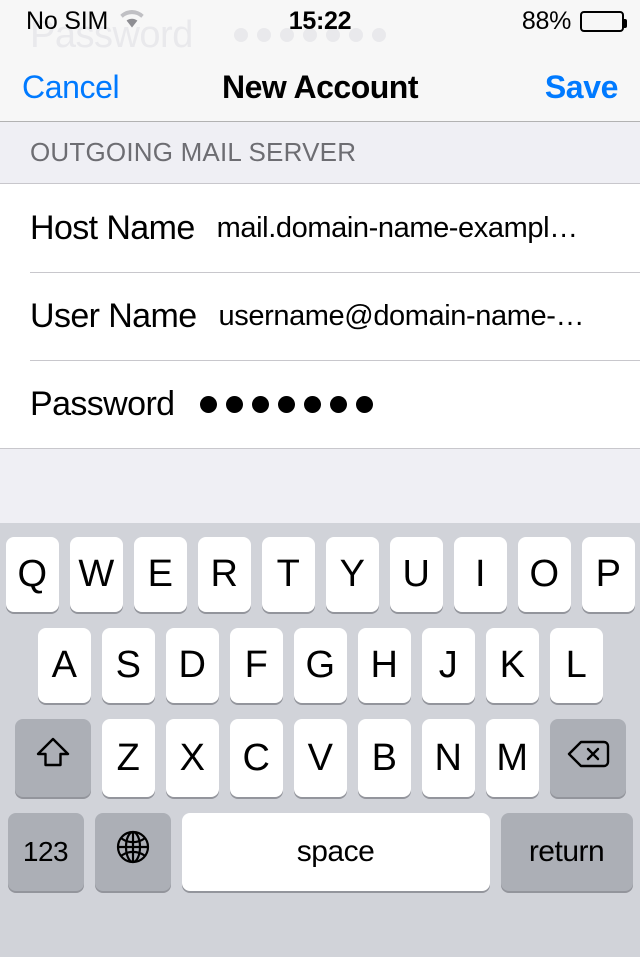  Describe the element at coordinates (320, 574) in the screenshot. I see `keyboard-row-1: QWERTYUIOP` at that location.